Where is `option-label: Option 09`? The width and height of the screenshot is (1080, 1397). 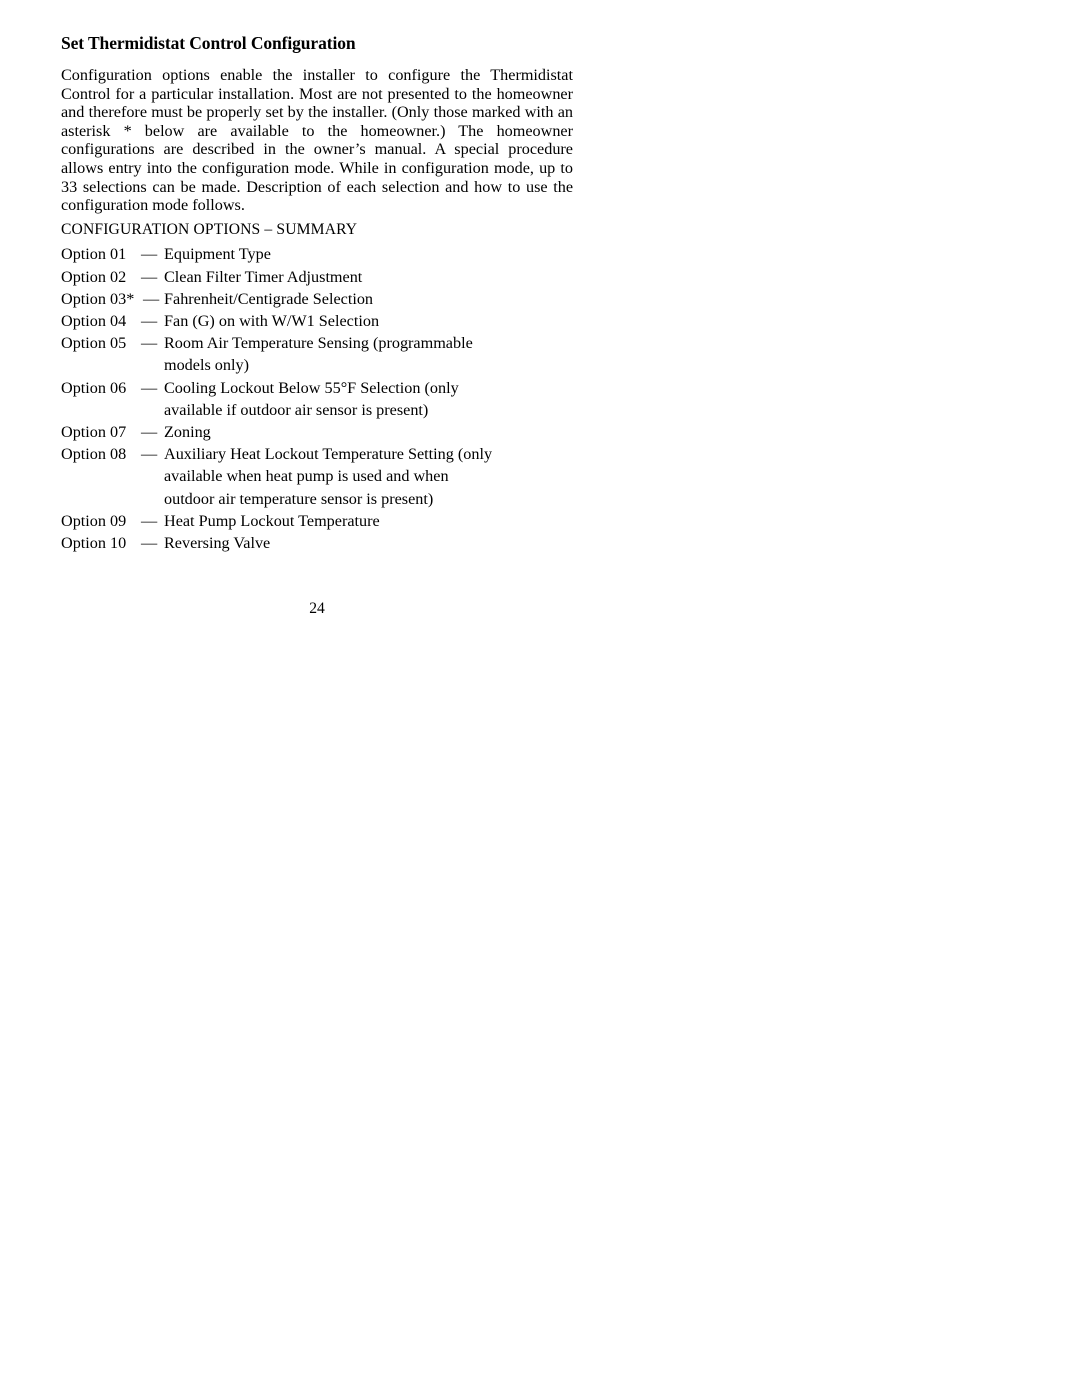 option-label: Option 09 is located at coordinates (94, 520).